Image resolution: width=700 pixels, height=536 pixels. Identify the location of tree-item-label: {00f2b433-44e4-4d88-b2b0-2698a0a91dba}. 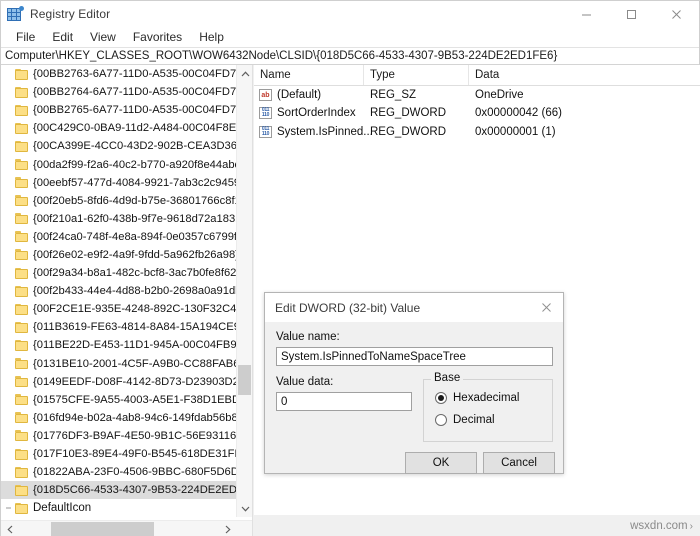
(135, 291).